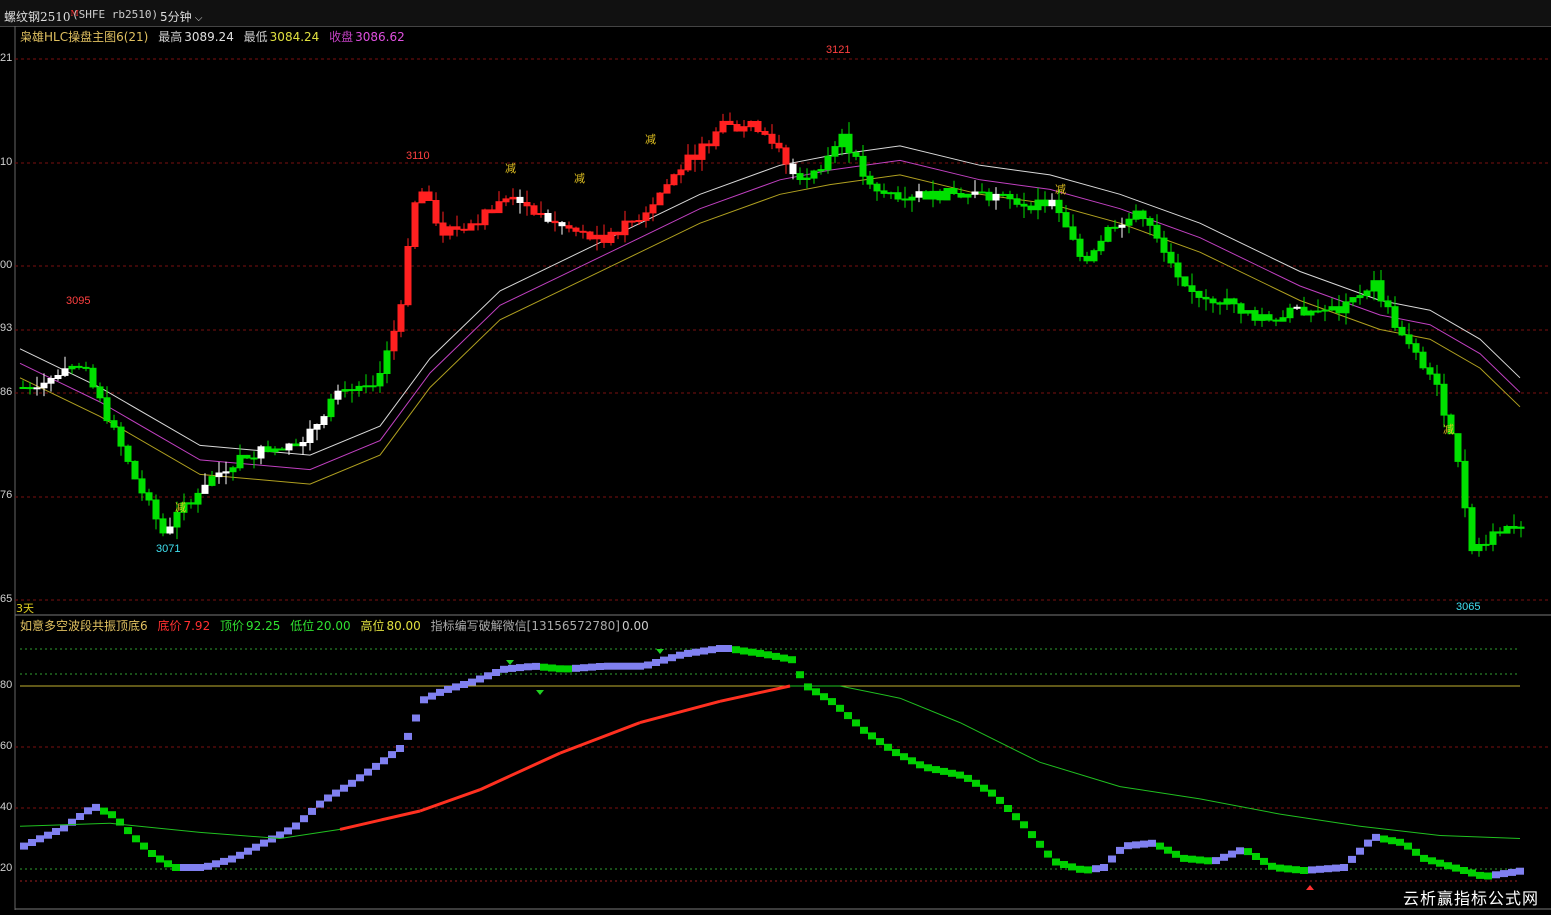  What do you see at coordinates (294, 37) in the screenshot?
I see `low-value: 3084.24` at bounding box center [294, 37].